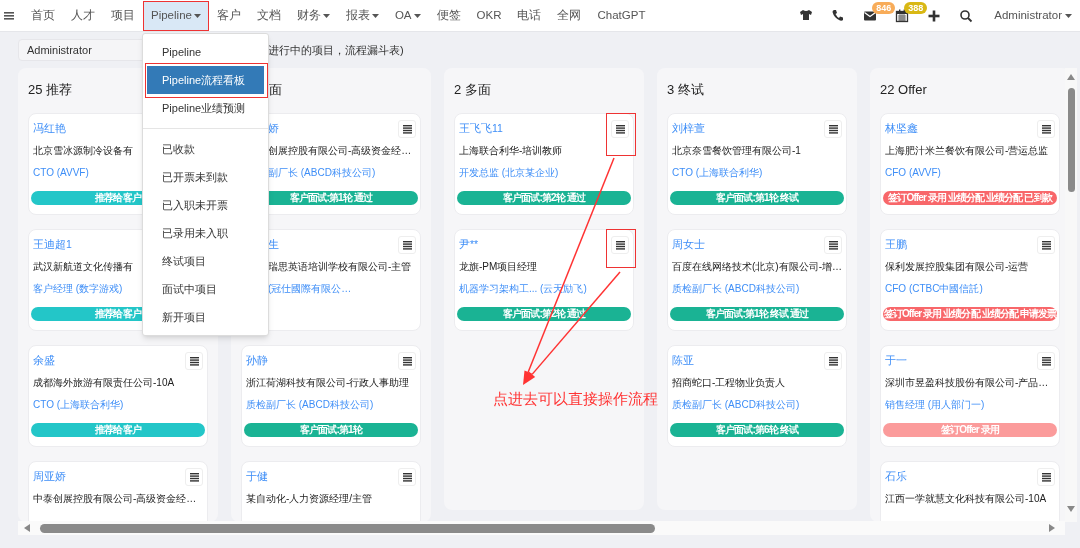 This screenshot has height=548, width=1080. I want to click on user-menu: Administrator, so click(1033, 15).